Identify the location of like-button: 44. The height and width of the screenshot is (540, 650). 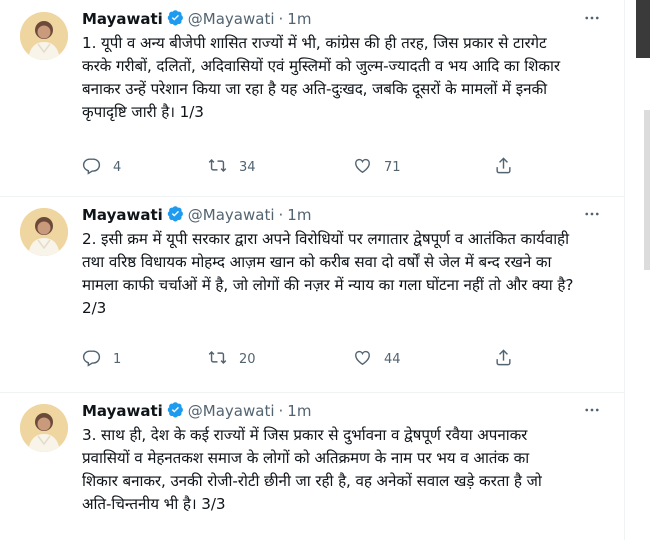
(377, 359).